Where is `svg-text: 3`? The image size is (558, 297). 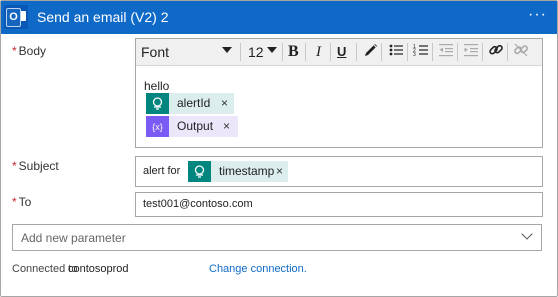 svg-text: 3 is located at coordinates (414, 55).